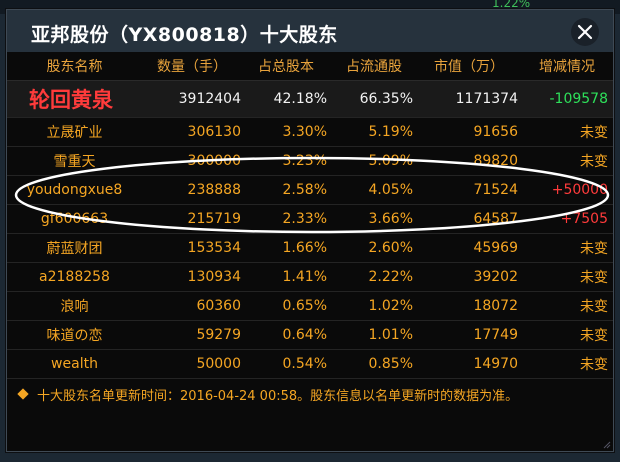 The height and width of the screenshot is (462, 620). Describe the element at coordinates (74, 336) in the screenshot. I see `cell-holder-name: 味道の恋` at that location.